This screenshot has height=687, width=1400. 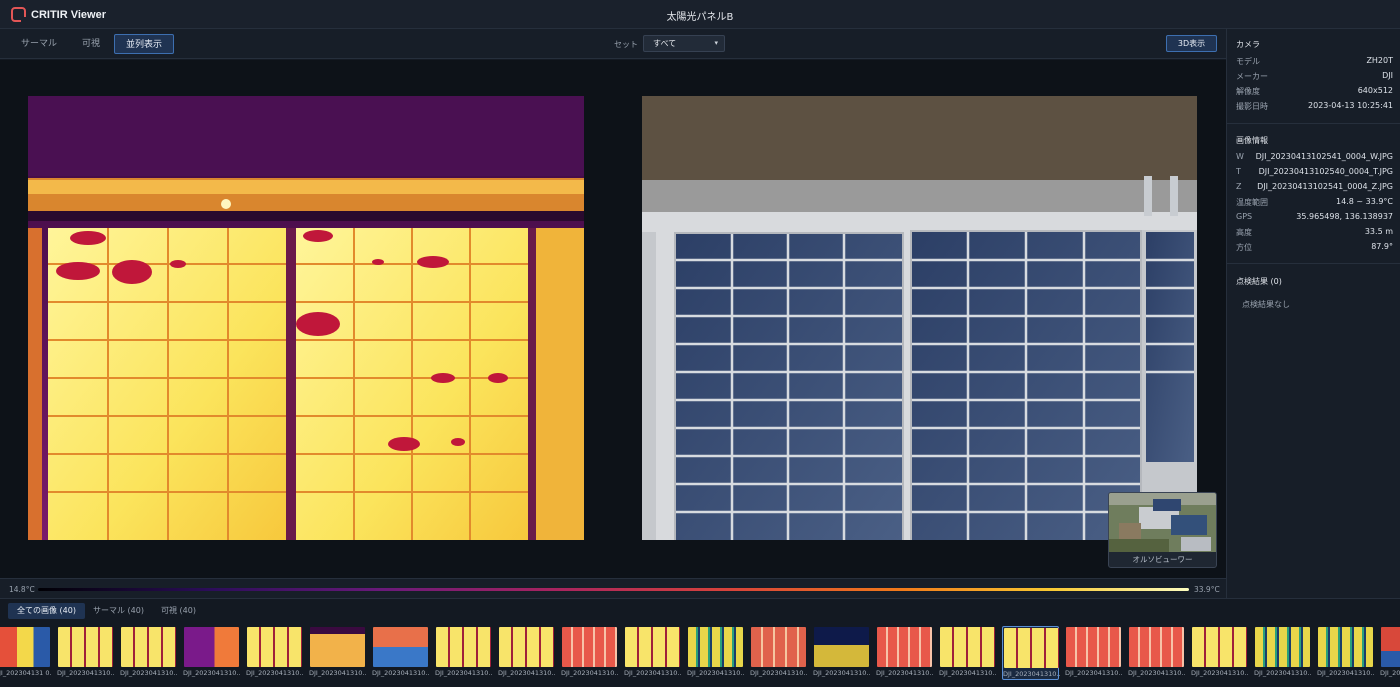 What do you see at coordinates (1252, 76) in the screenshot?
I see `row-key: メーカー` at bounding box center [1252, 76].